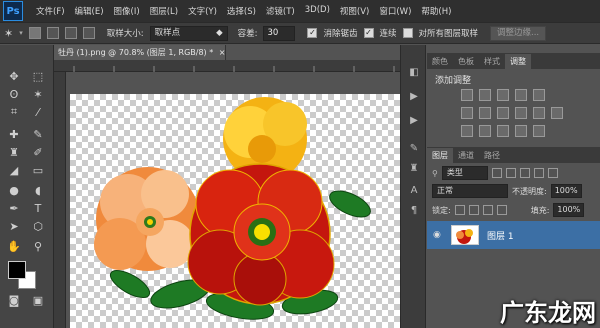 This screenshot has width=600, height=328. What do you see at coordinates (38, 190) in the screenshot?
I see `dodge-tool-icon: ◖` at bounding box center [38, 190].